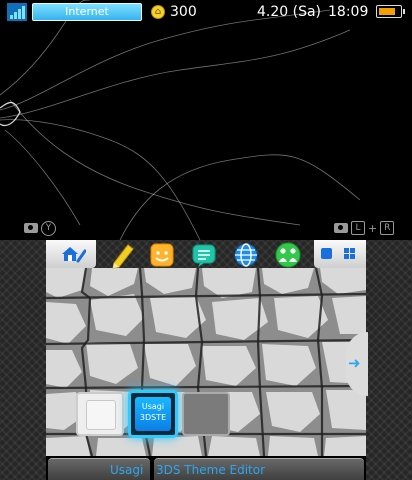 Image resolution: width=412 pixels, height=480 pixels. I want to click on connection-status: Internet, so click(87, 12).